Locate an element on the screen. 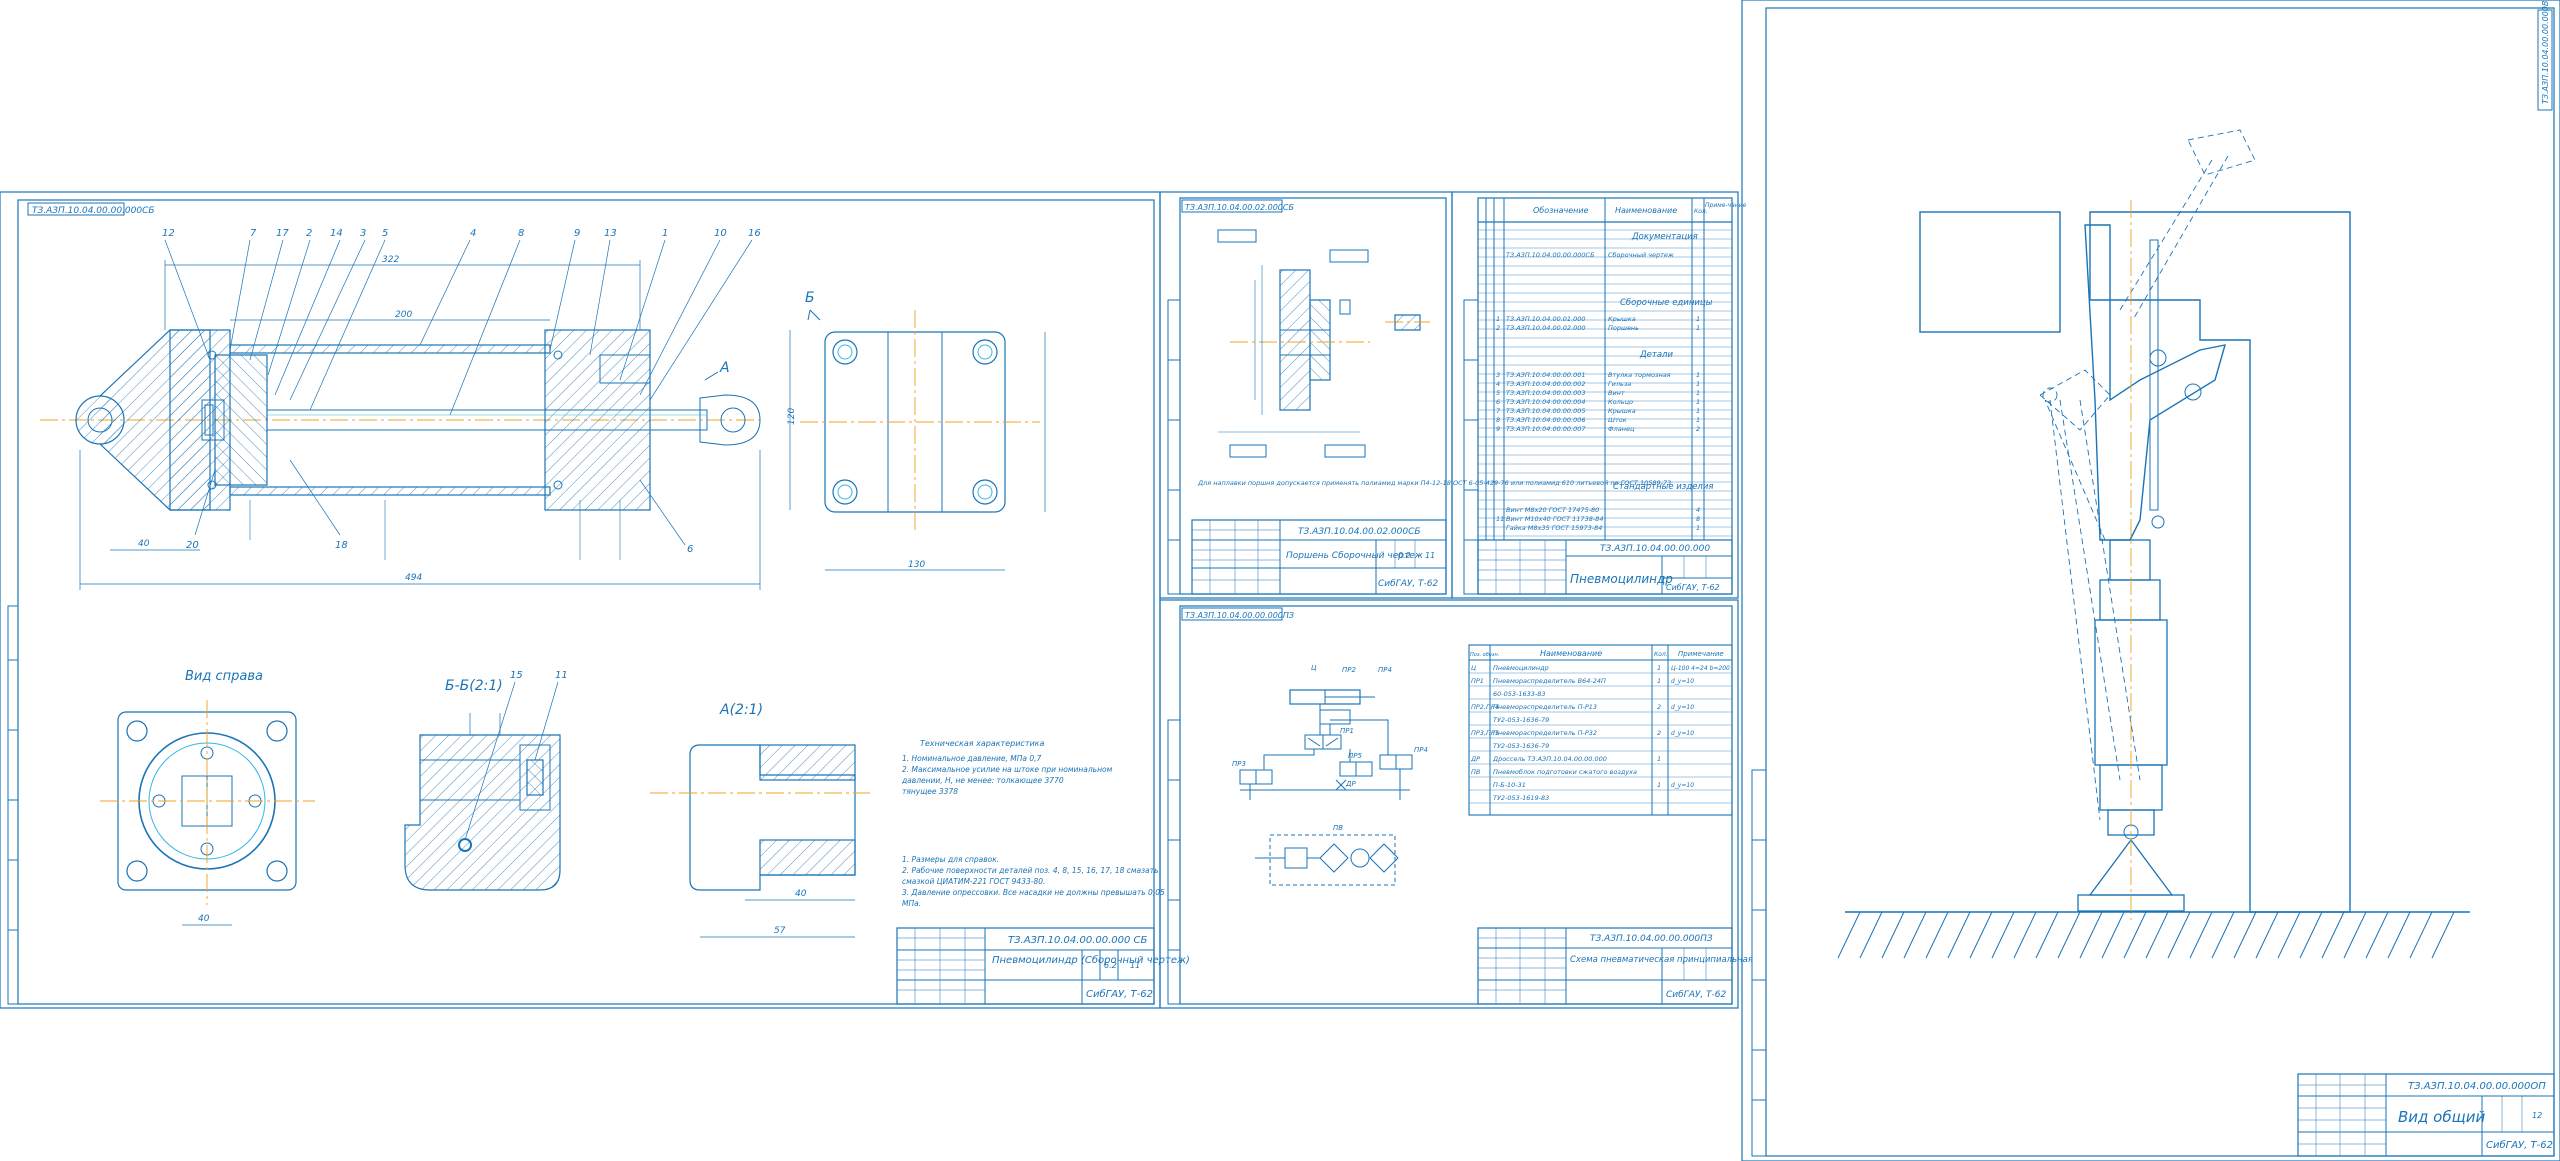  piston-section is located at coordinates (1323, 343).